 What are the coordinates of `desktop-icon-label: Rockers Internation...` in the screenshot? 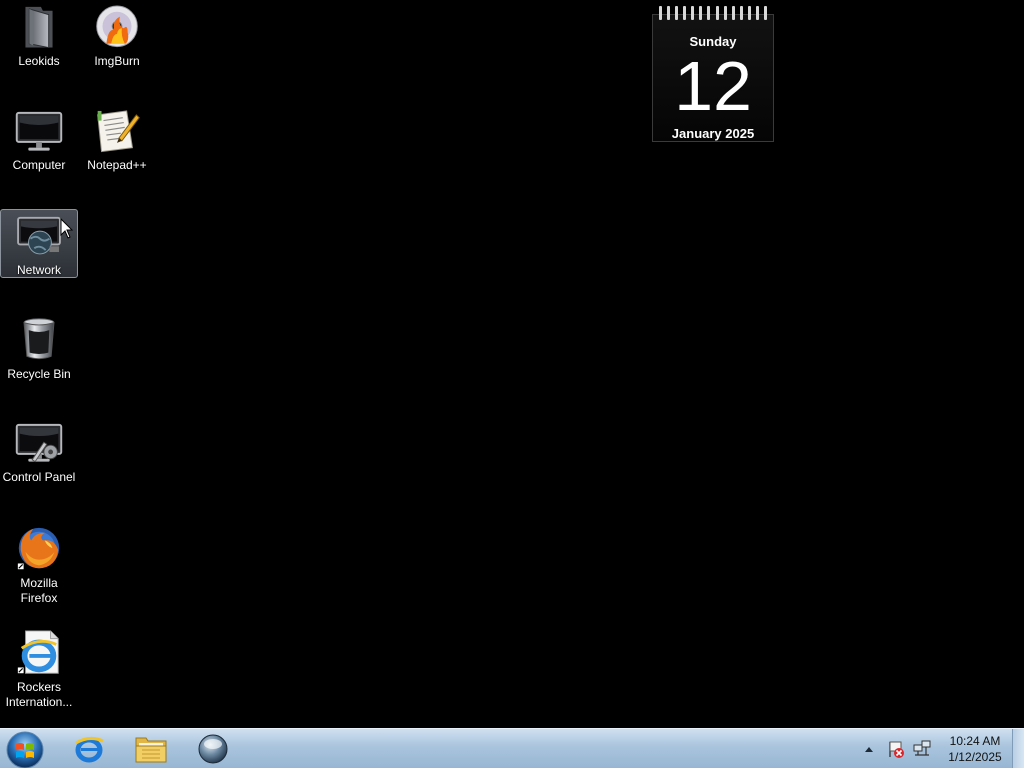 It's located at (39, 694).